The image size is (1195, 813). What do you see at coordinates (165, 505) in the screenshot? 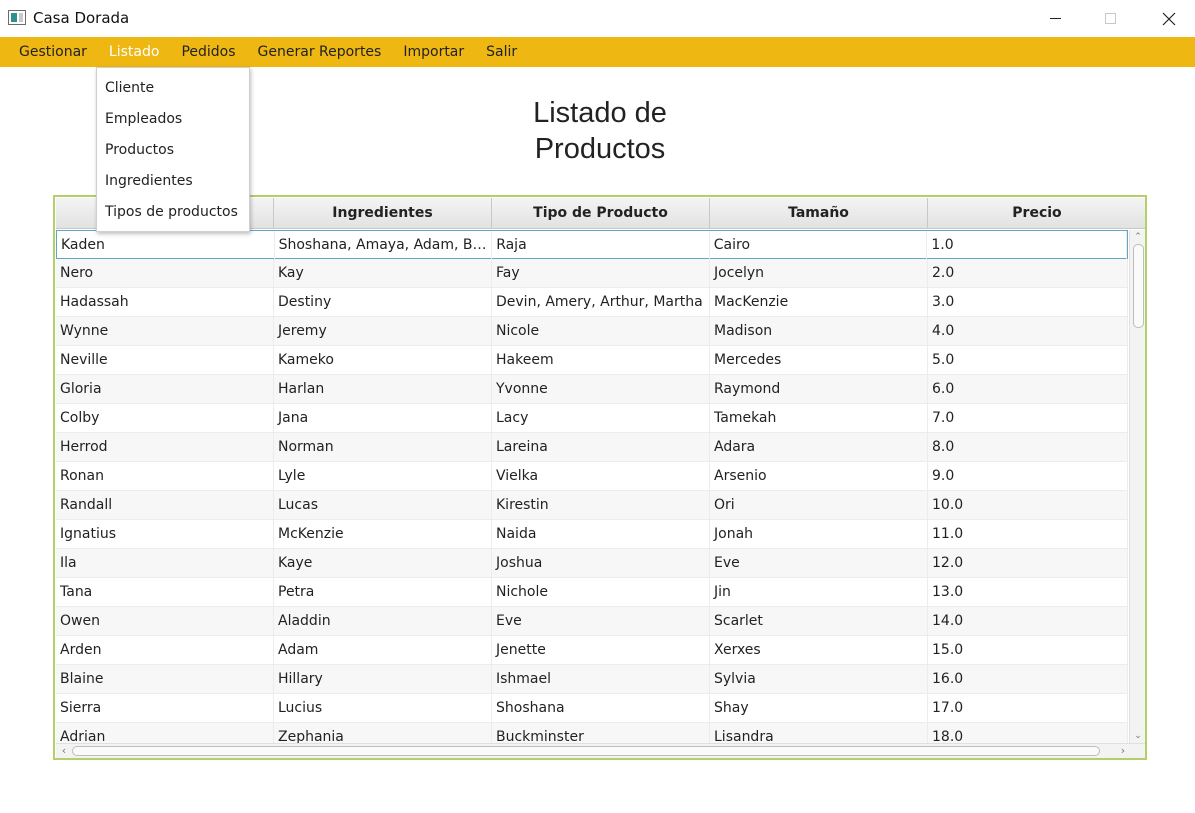
I see `table-cell: Randall` at bounding box center [165, 505].